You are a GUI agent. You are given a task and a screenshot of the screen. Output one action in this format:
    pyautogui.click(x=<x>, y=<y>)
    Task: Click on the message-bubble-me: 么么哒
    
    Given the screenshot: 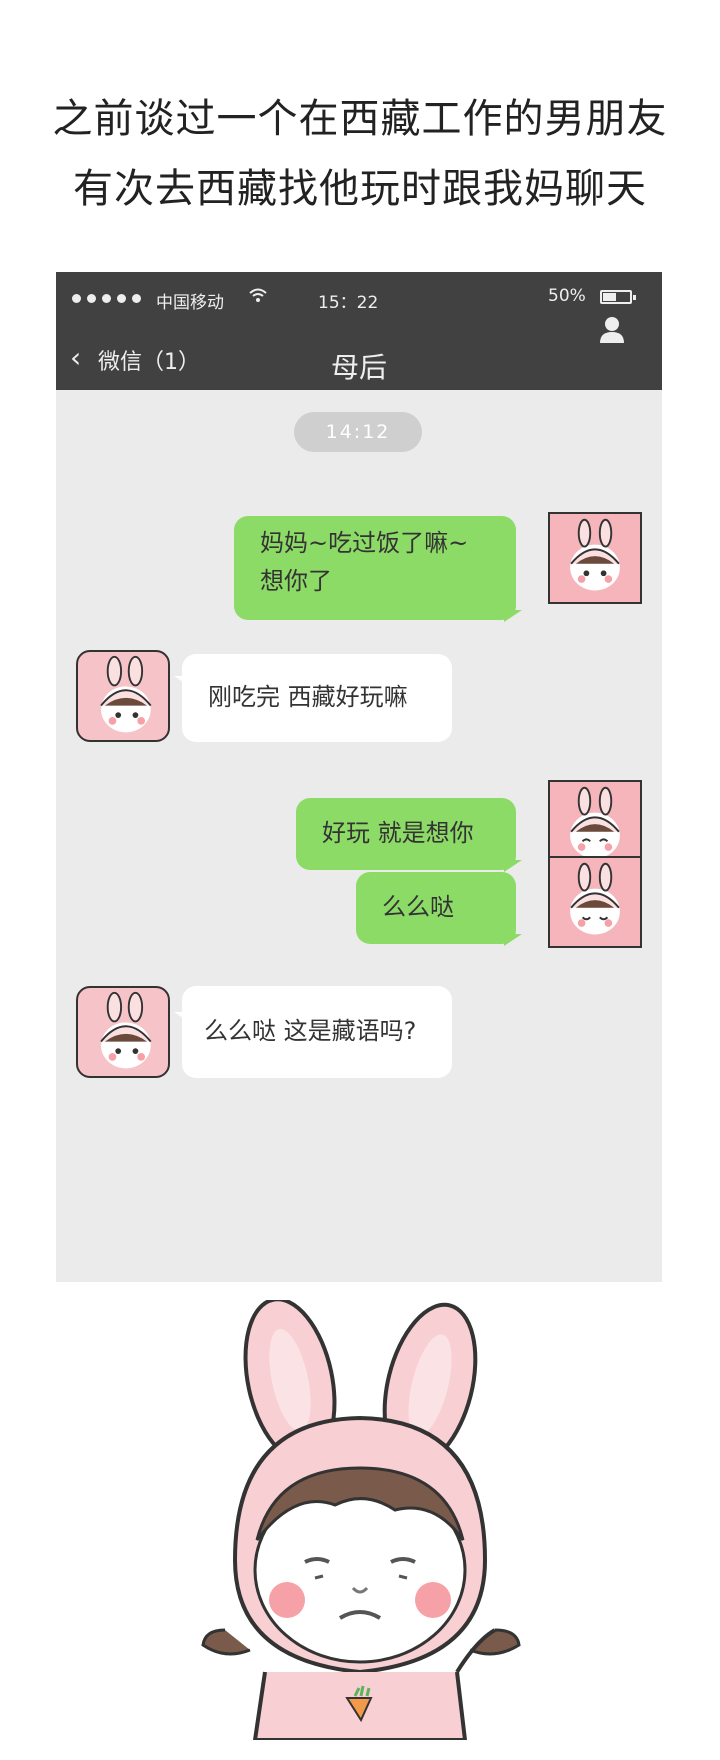 What is the action you would take?
    pyautogui.click(x=436, y=908)
    